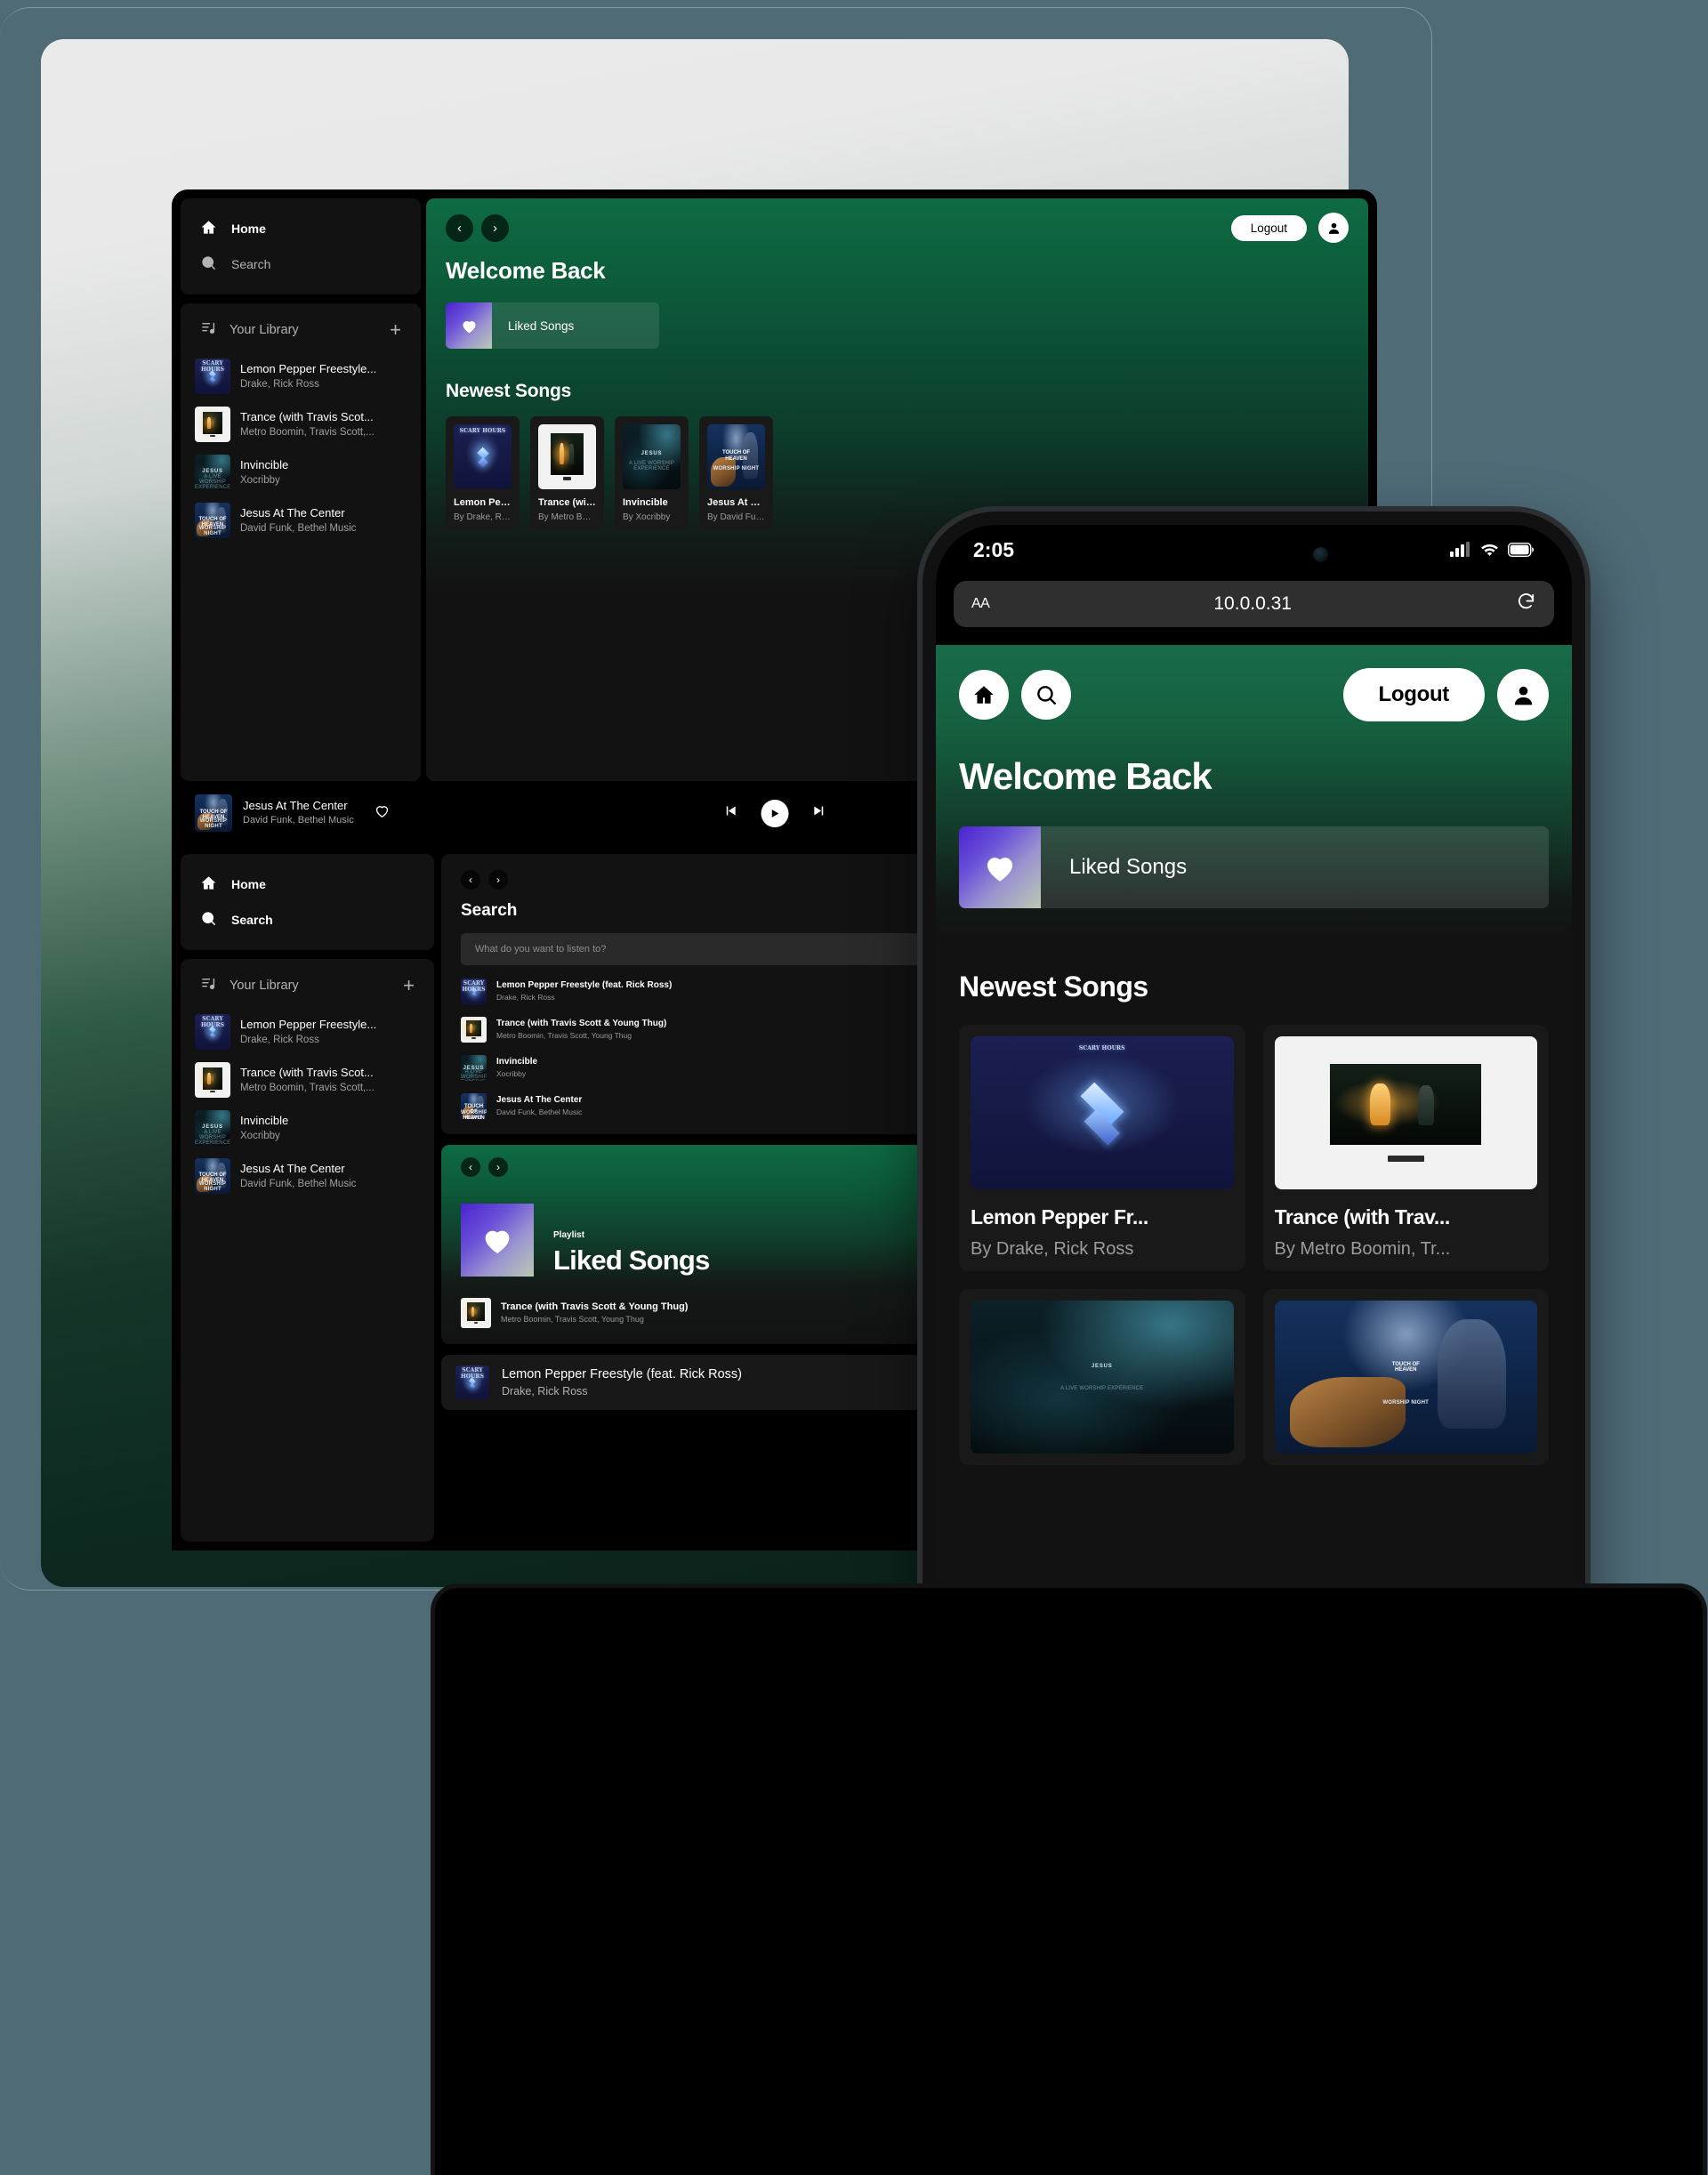  Describe the element at coordinates (1128, 867) in the screenshot. I see `phone-liked-label: Liked Songs` at that location.